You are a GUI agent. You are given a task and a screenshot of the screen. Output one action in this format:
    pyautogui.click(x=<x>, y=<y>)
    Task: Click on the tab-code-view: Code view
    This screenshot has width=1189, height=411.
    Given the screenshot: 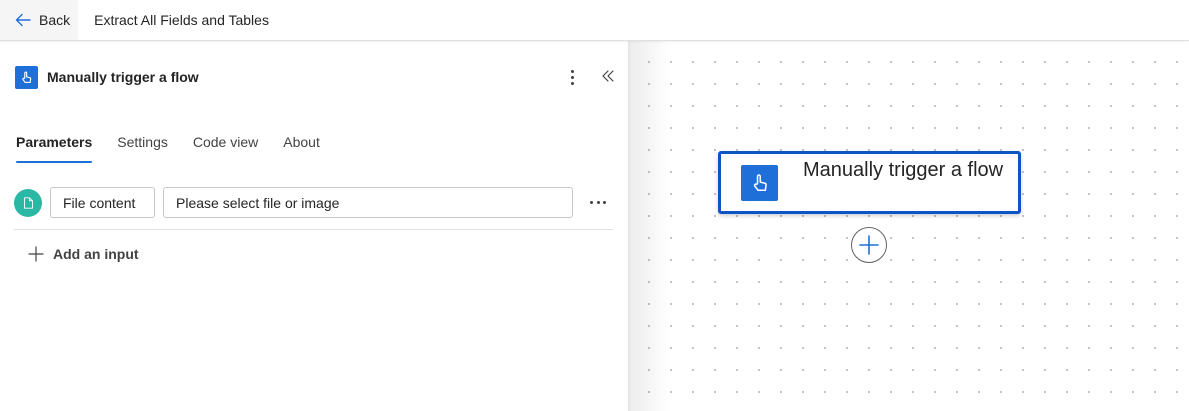 What is the action you would take?
    pyautogui.click(x=225, y=148)
    